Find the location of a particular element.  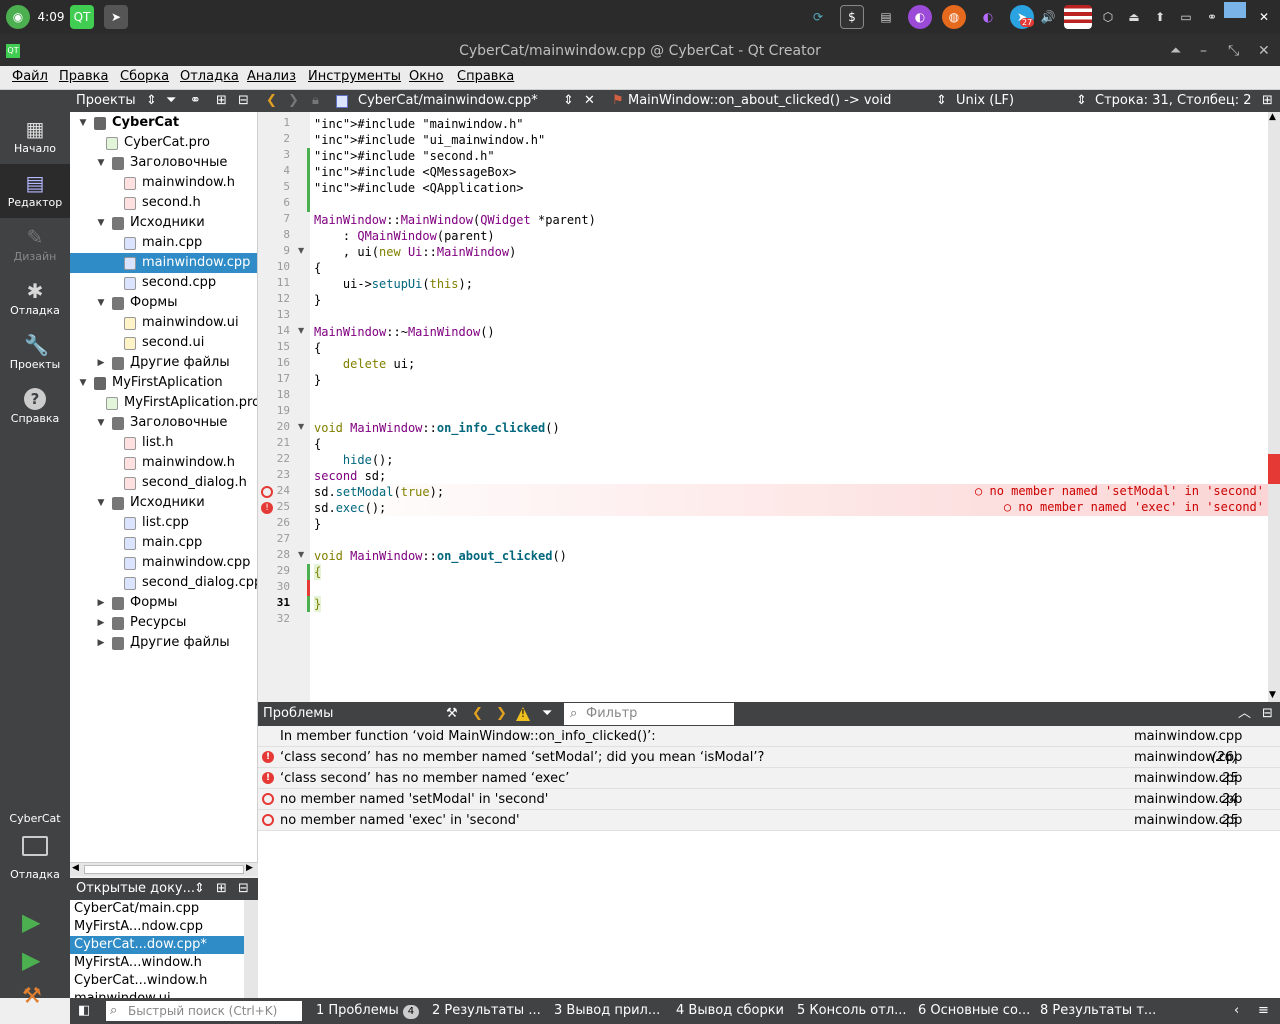

editor-vscrollbar: ▲ ▼ is located at coordinates (1274, 407).